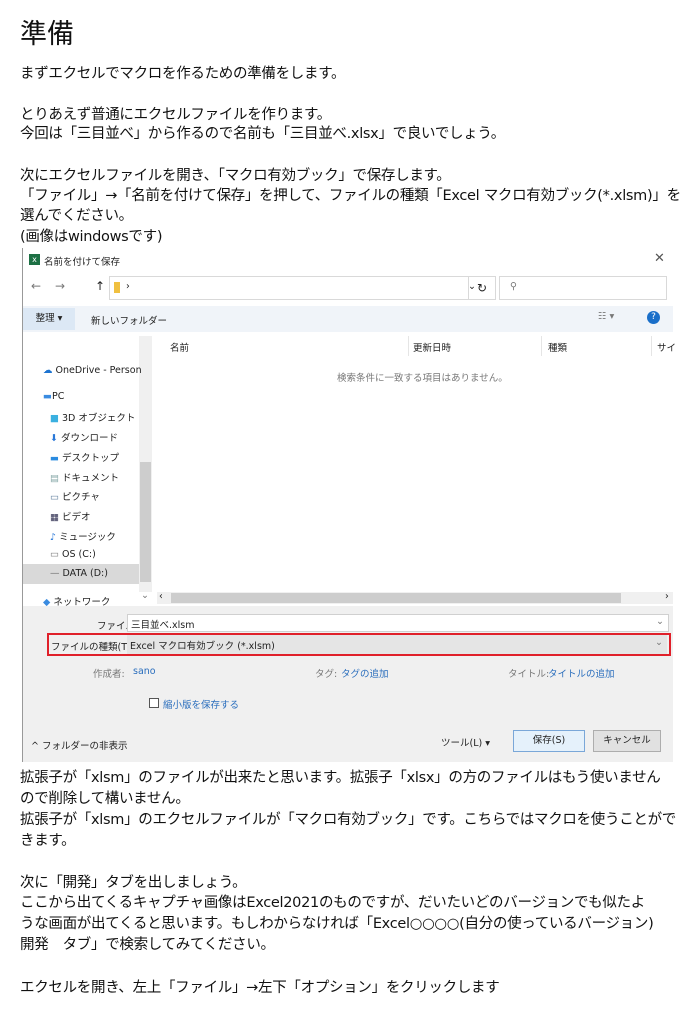 Image resolution: width=700 pixels, height=1024 pixels. What do you see at coordinates (54, 497) in the screenshot?
I see `pictures-icon: ▭` at bounding box center [54, 497].